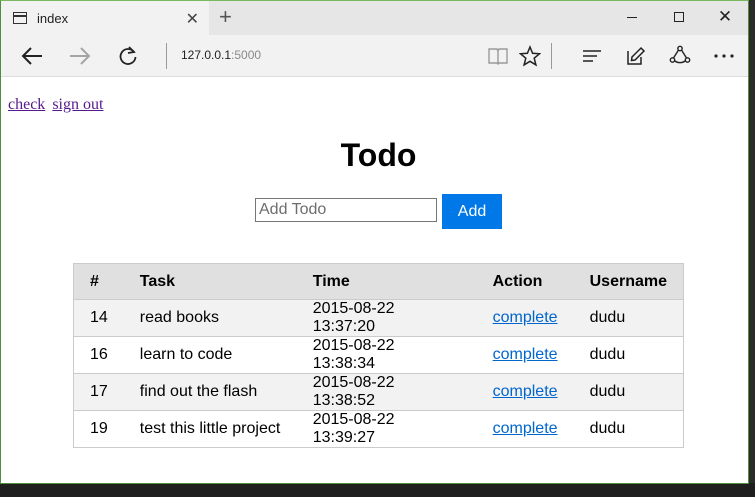 This screenshot has height=497, width=755. What do you see at coordinates (98, 318) in the screenshot?
I see `row-id: 14` at bounding box center [98, 318].